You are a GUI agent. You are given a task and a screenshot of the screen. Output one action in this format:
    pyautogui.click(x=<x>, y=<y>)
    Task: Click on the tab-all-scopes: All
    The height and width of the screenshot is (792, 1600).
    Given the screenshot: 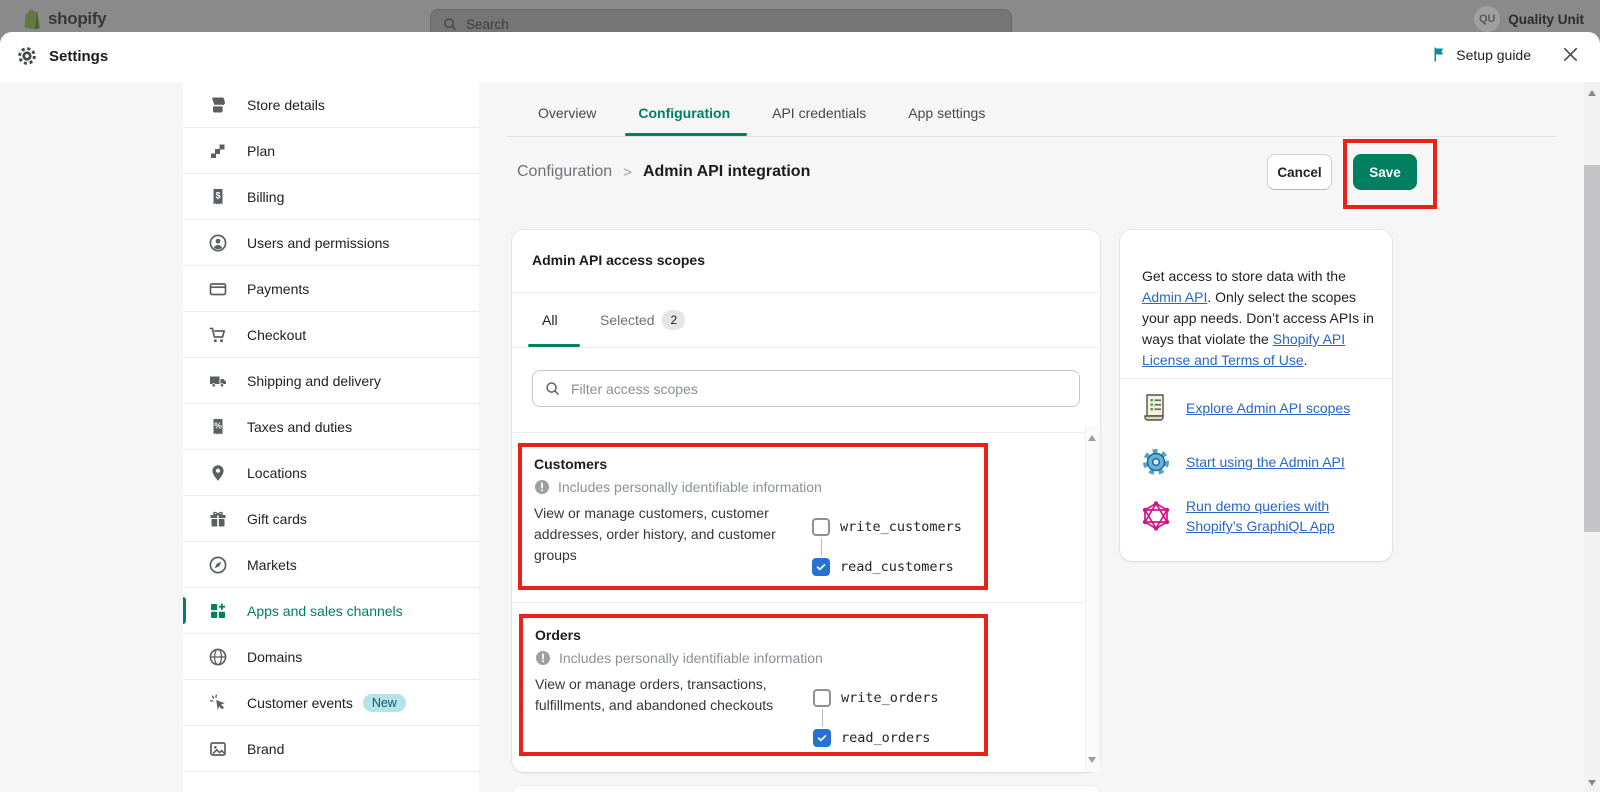 What is the action you would take?
    pyautogui.click(x=550, y=320)
    